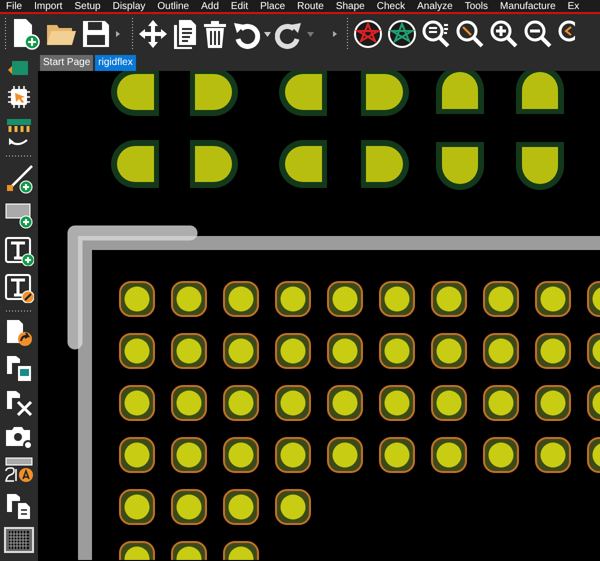 This screenshot has height=561, width=600. What do you see at coordinates (19, 288) in the screenshot?
I see `edit-text-icon` at bounding box center [19, 288].